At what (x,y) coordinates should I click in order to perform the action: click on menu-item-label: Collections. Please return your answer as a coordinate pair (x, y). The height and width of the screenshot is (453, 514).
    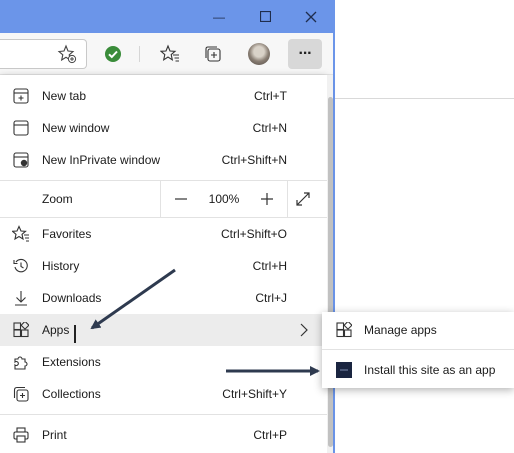
    Looking at the image, I should click on (71, 394).